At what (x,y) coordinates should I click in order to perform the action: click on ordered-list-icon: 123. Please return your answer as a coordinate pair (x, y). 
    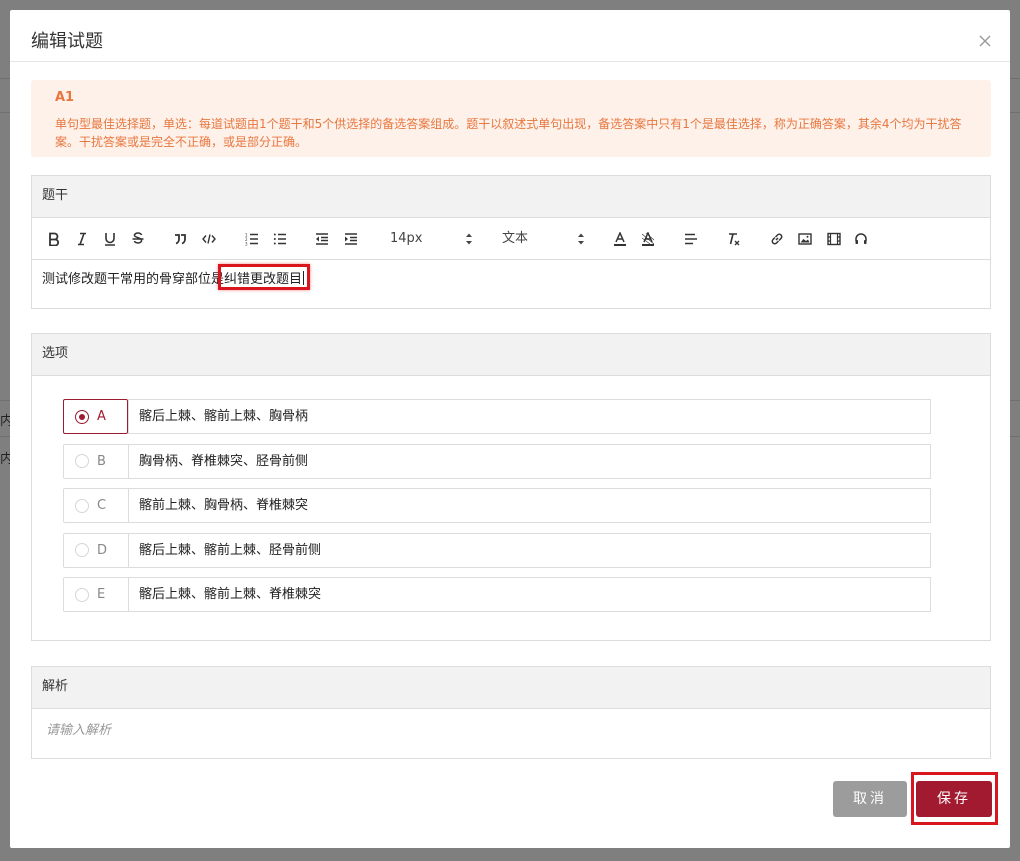
    Looking at the image, I should click on (252, 239).